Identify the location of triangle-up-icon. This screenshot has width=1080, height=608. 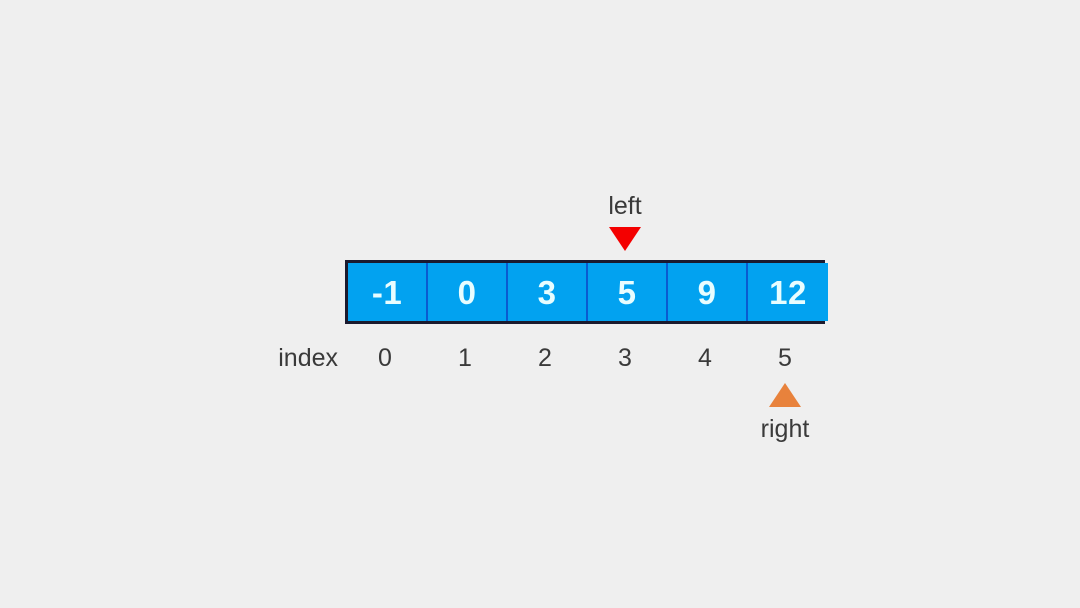
(785, 395).